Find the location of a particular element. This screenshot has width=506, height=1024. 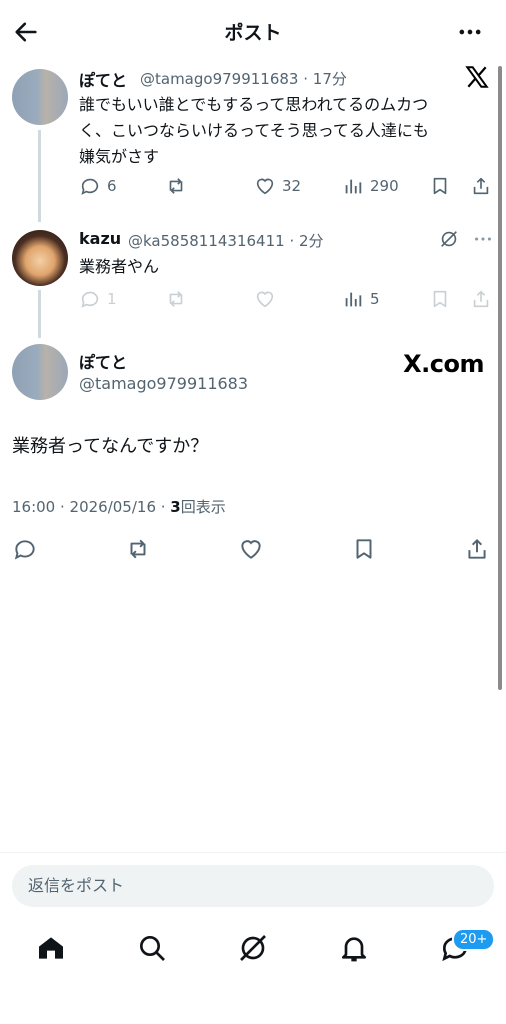

home-icon is located at coordinates (51, 948).